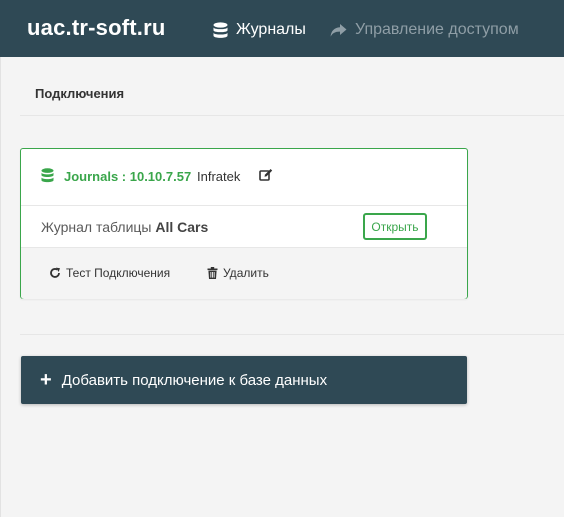 The width and height of the screenshot is (564, 517). What do you see at coordinates (338, 30) in the screenshot?
I see `share-icon` at bounding box center [338, 30].